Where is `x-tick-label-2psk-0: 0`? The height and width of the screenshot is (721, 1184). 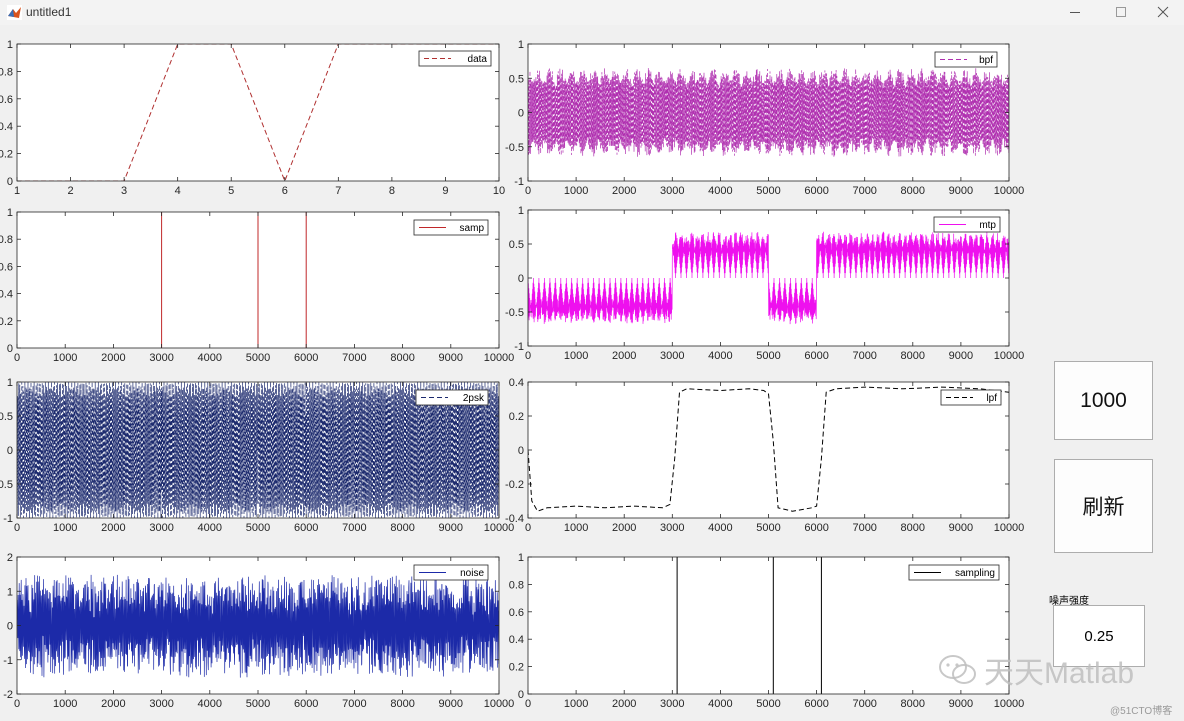
x-tick-label-2psk-0: 0 is located at coordinates (17, 528).